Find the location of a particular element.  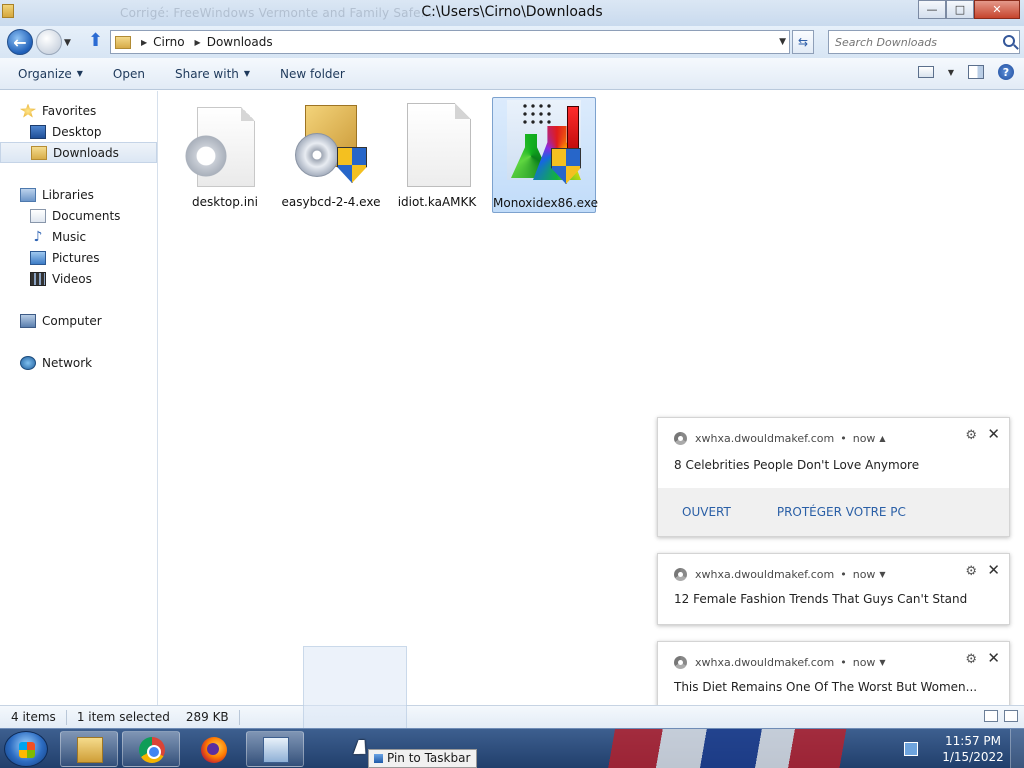

nav-label: Favorites is located at coordinates (69, 110).